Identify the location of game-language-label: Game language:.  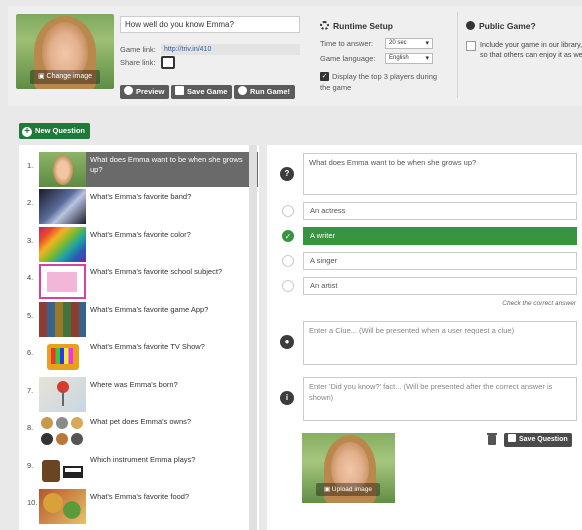
(348, 58).